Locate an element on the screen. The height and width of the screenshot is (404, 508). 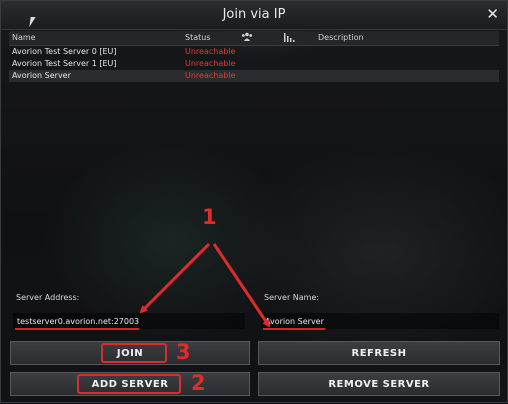
arrow-to-address is located at coordinates (175, 278).